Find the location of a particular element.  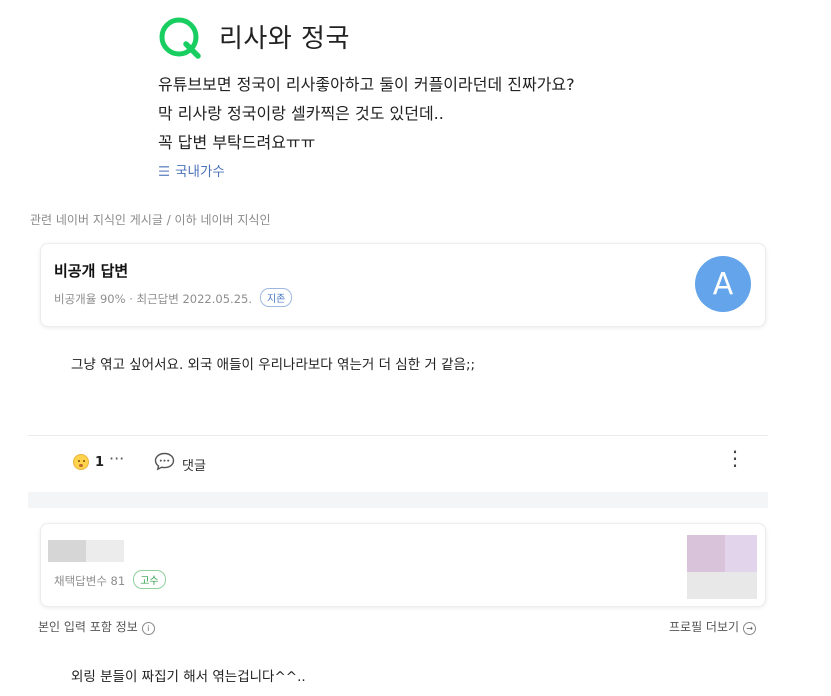

profile-more-label: 프로필 더보기 is located at coordinates (704, 627).